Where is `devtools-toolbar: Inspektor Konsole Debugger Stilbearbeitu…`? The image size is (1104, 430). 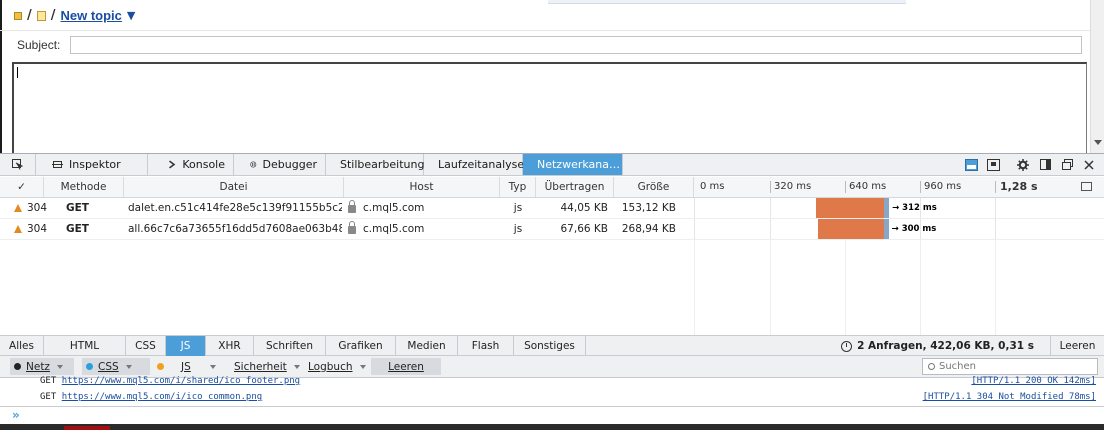 devtools-toolbar: Inspektor Konsole Debugger Stilbearbeitu… is located at coordinates (552, 164).